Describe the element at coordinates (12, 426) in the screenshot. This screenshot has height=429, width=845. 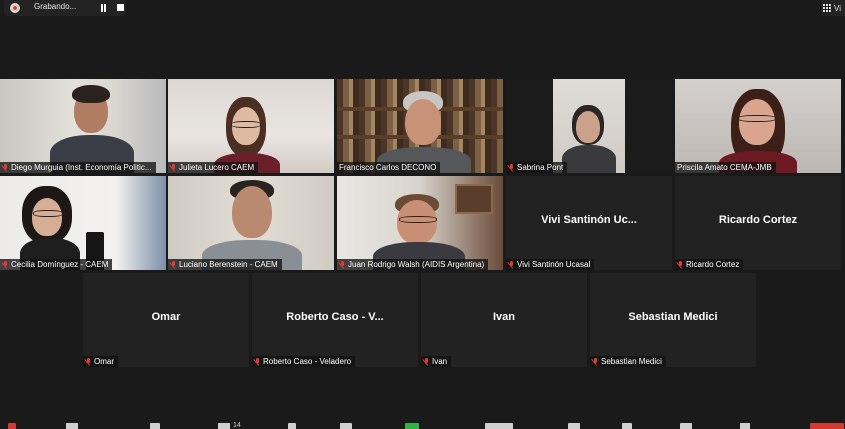
I see `mute-icon` at that location.